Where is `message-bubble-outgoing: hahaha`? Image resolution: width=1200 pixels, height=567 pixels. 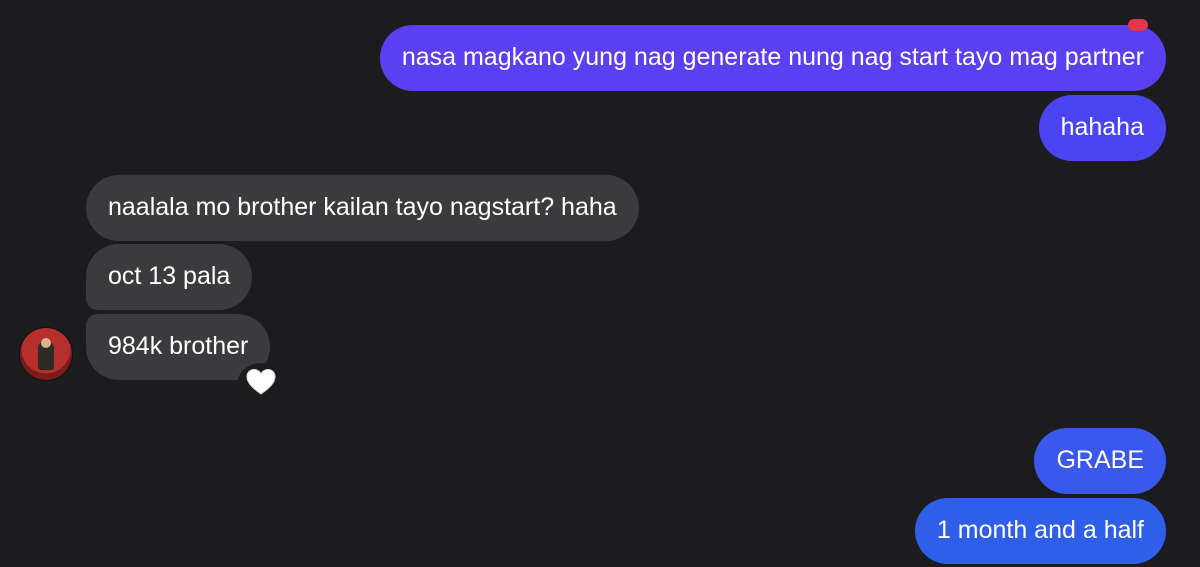
message-bubble-outgoing: hahaha is located at coordinates (1102, 128).